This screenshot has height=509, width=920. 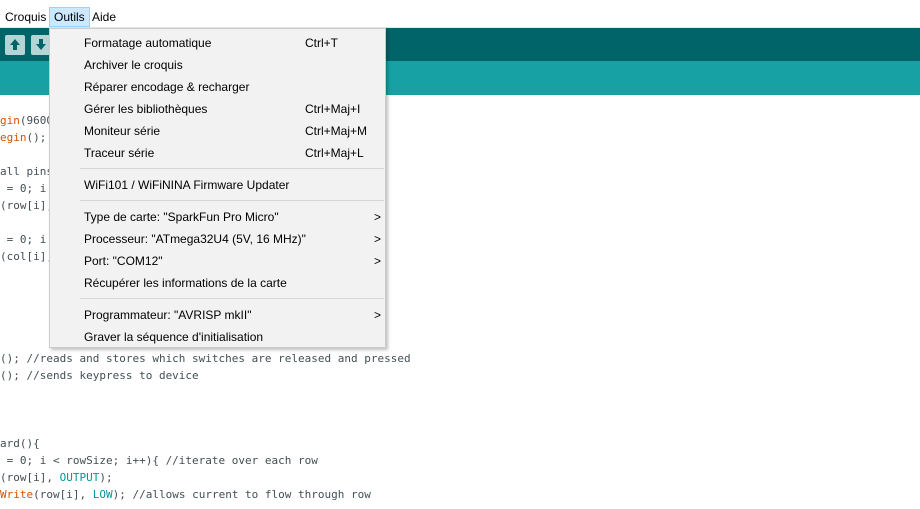 What do you see at coordinates (133, 65) in the screenshot?
I see `menu-item-label: Archiver le croquis` at bounding box center [133, 65].